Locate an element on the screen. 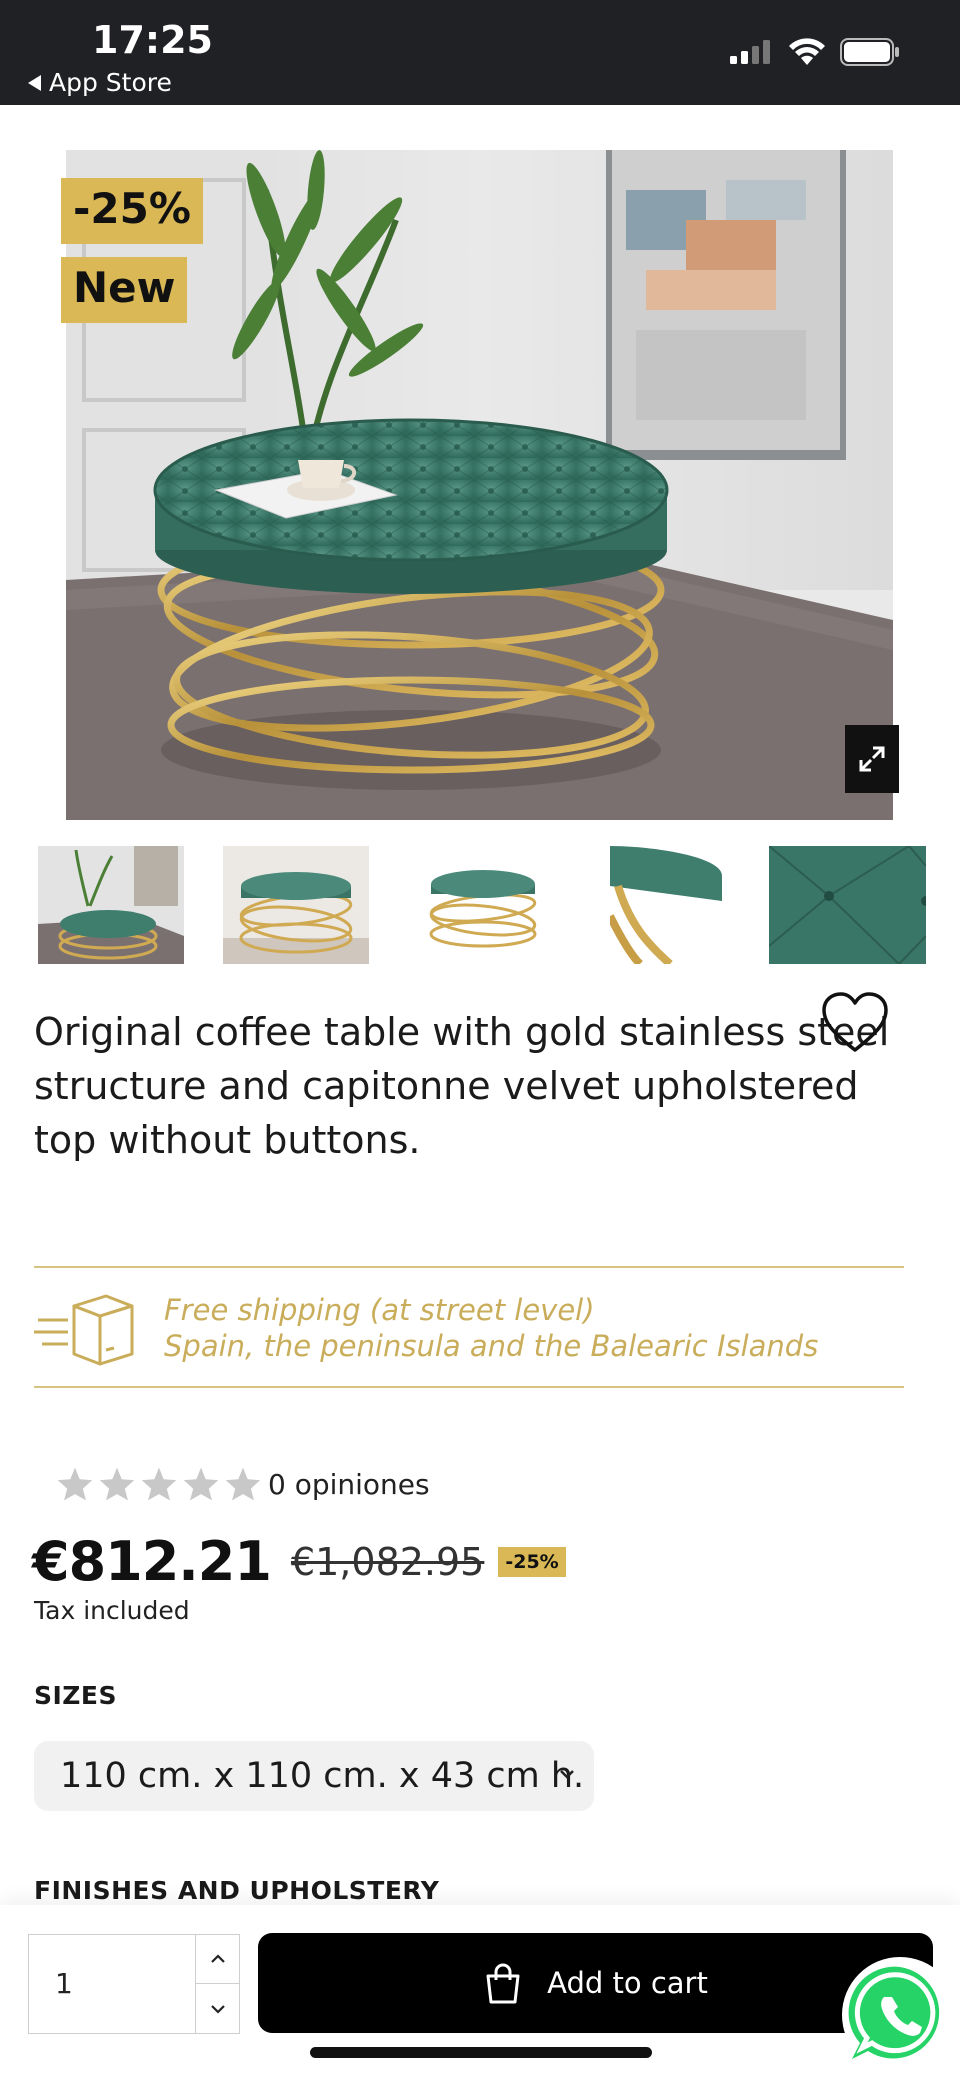  back-to-app-store: App Store is located at coordinates (100, 82).